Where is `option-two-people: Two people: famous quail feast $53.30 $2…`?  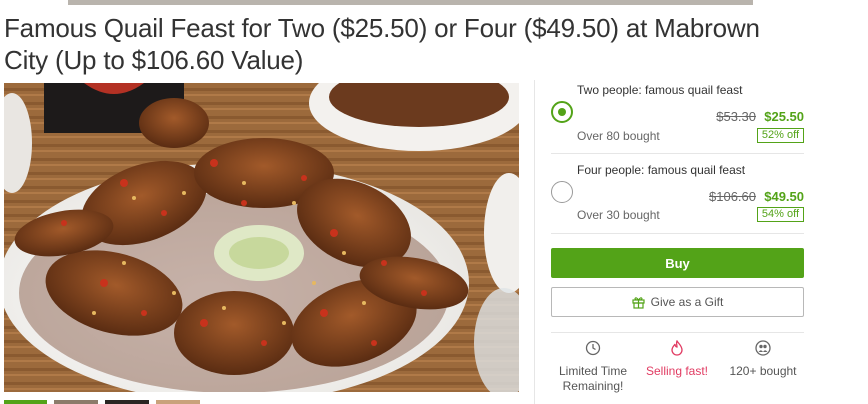
option-two-people: Two people: famous quail feast $53.30 $2… is located at coordinates (677, 117).